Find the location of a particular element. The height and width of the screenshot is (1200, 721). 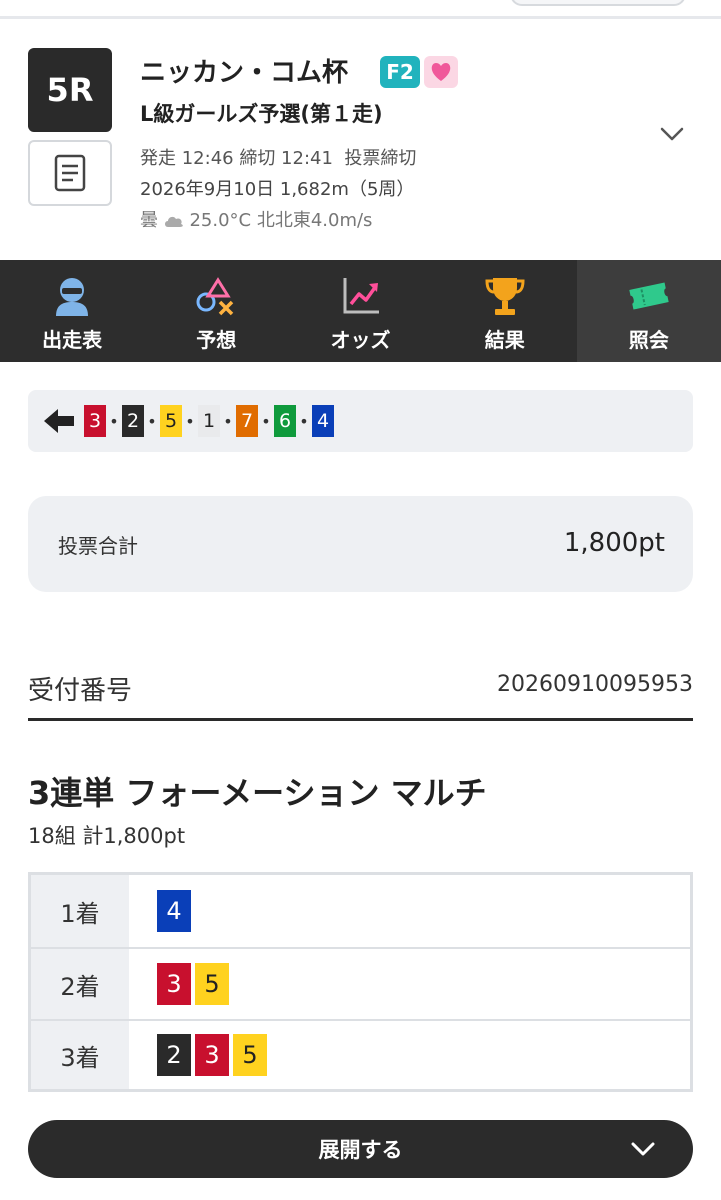

tab-odds: オッズ is located at coordinates (360, 311).